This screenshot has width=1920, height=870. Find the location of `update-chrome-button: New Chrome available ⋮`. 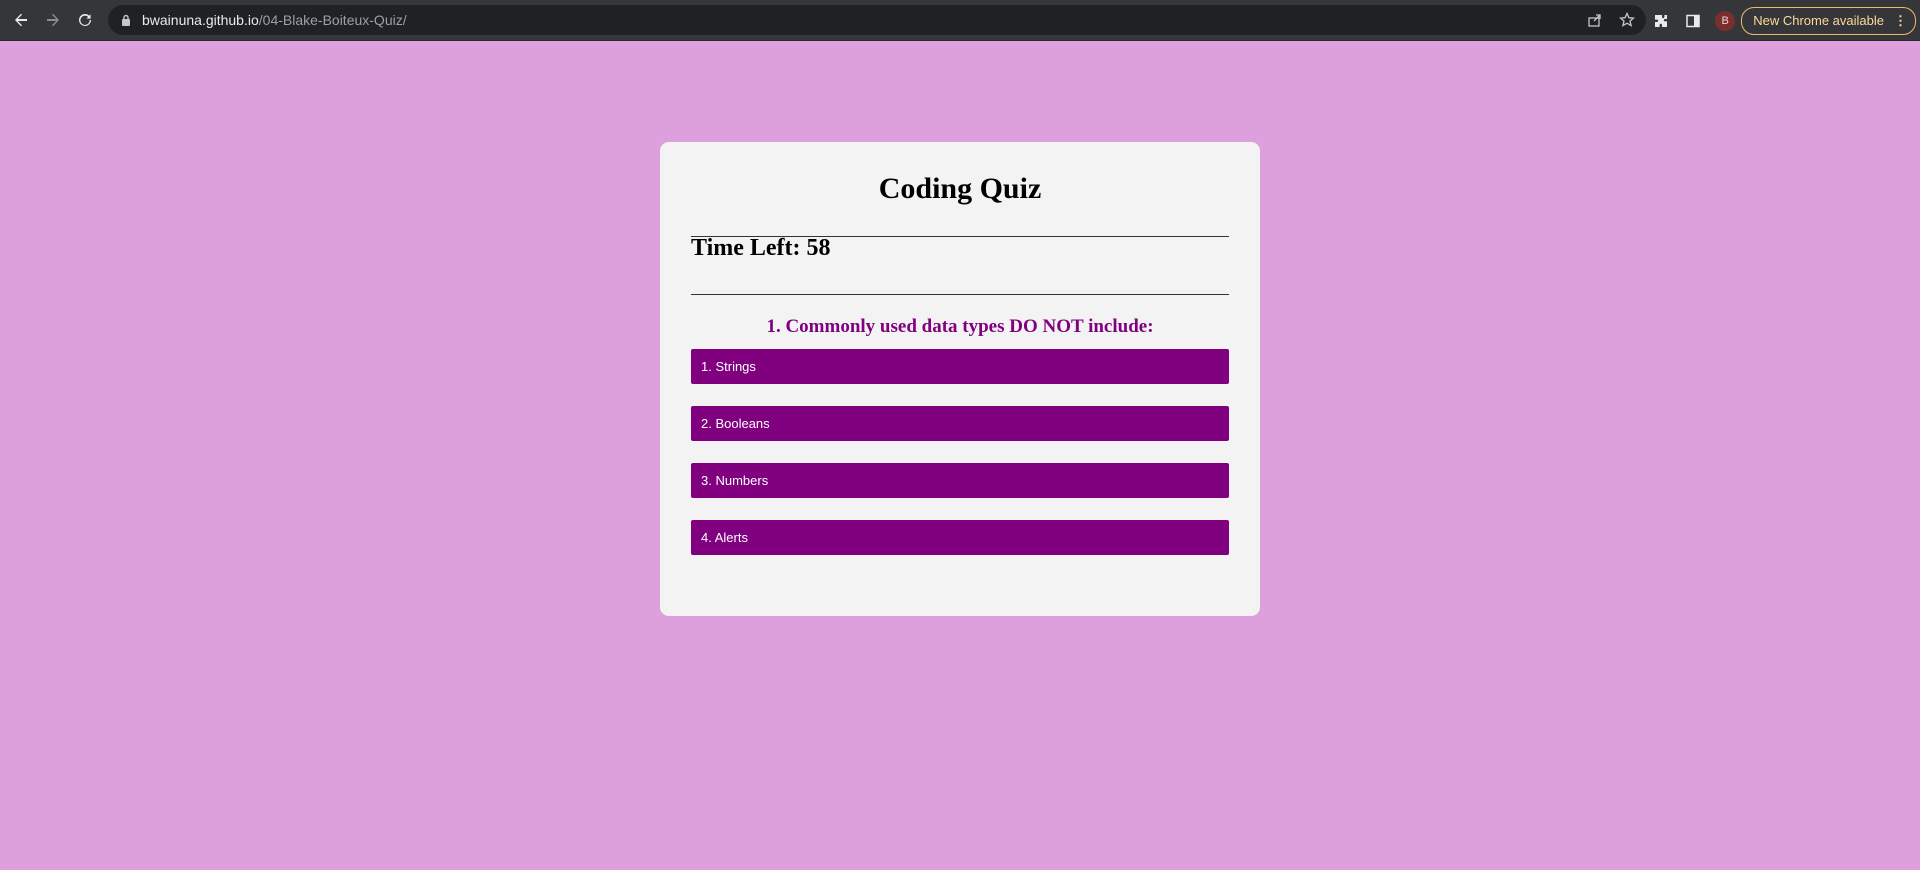

update-chrome-button: New Chrome available ⋮ is located at coordinates (1828, 20).